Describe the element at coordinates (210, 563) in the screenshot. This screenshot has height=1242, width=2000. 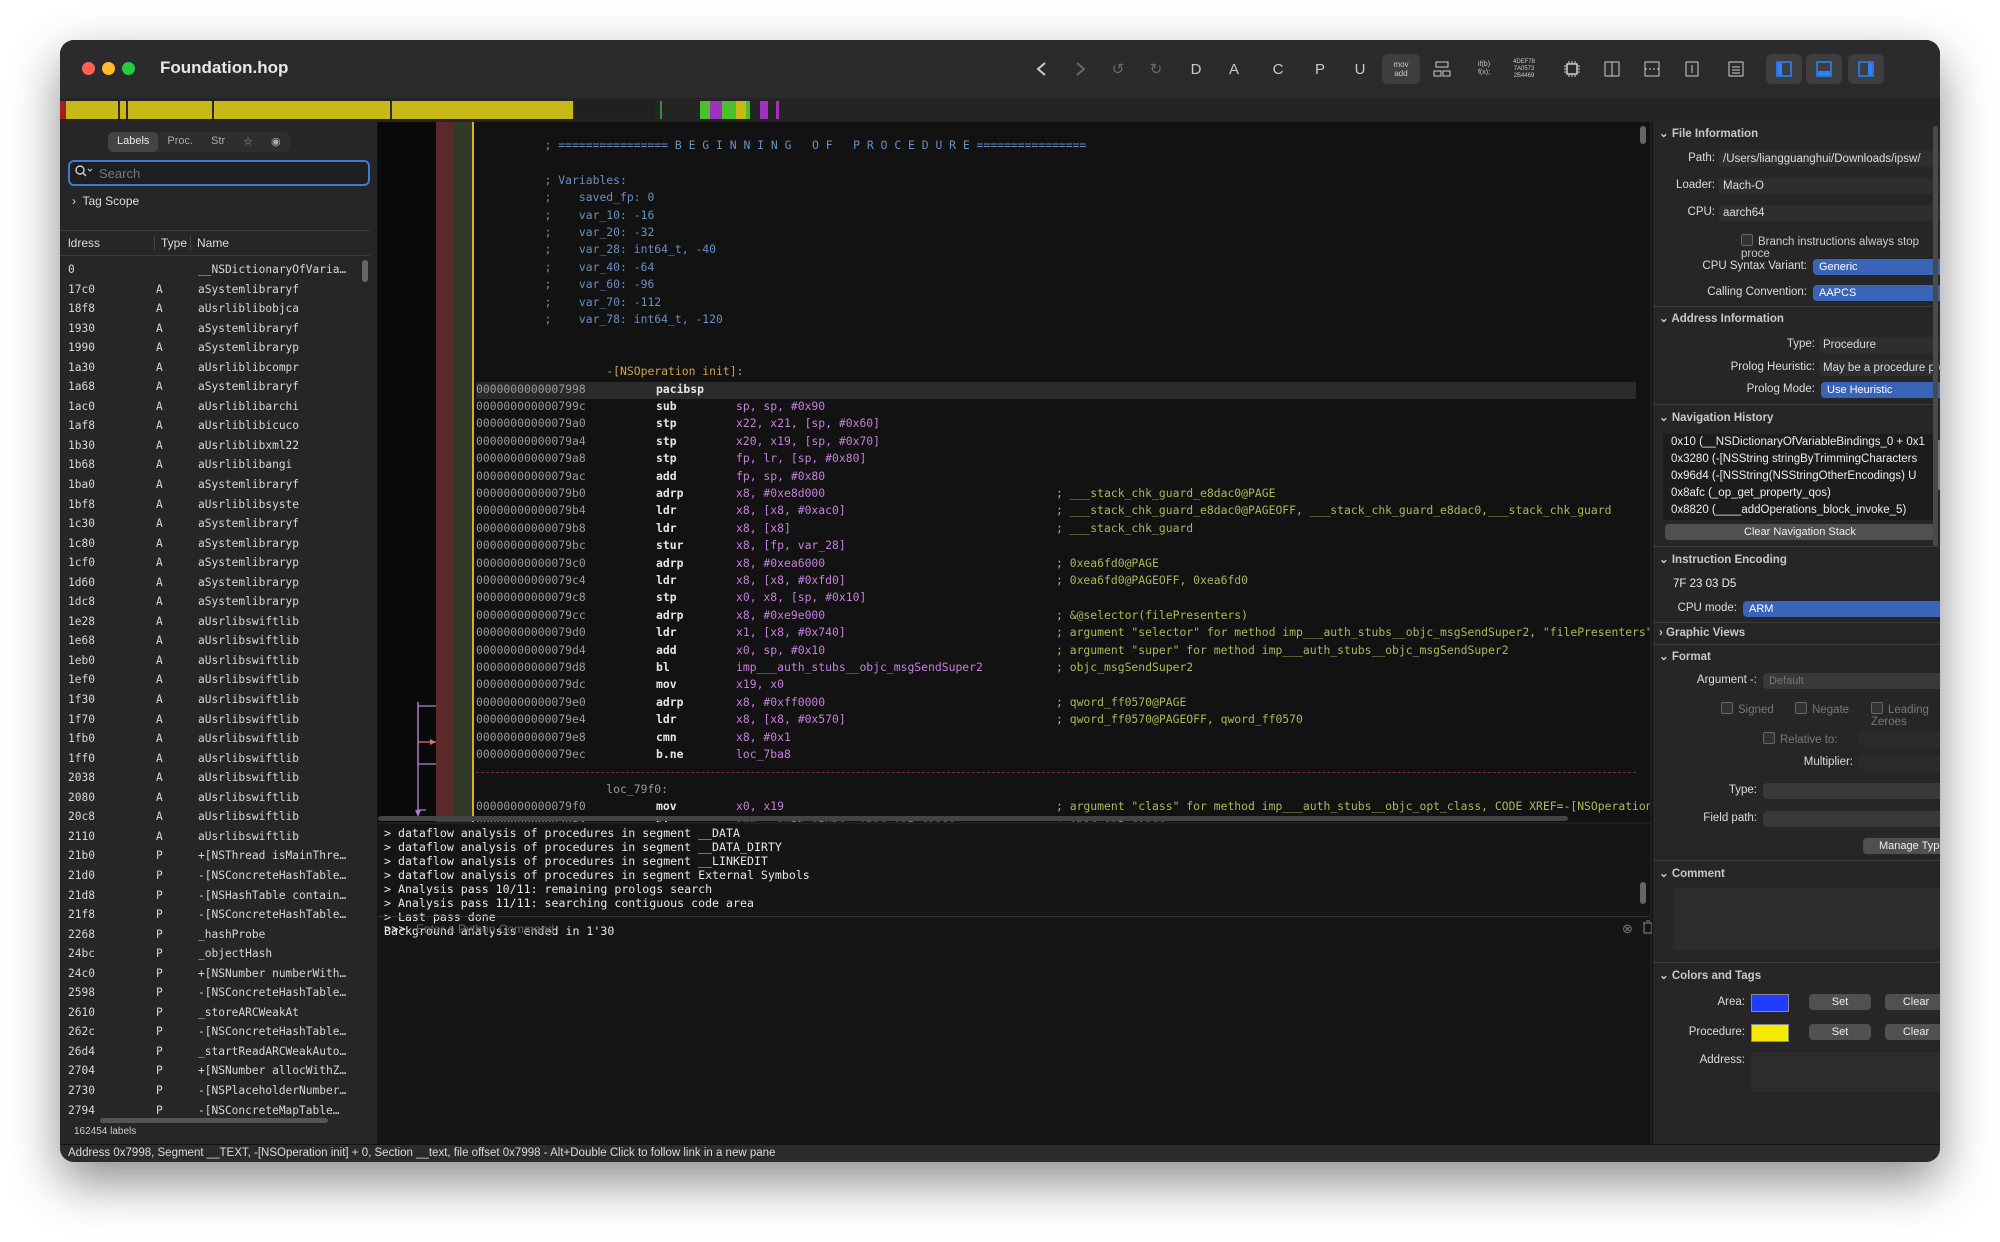
I see `table-row: 1cf0 AaSystemlibraryp` at that location.